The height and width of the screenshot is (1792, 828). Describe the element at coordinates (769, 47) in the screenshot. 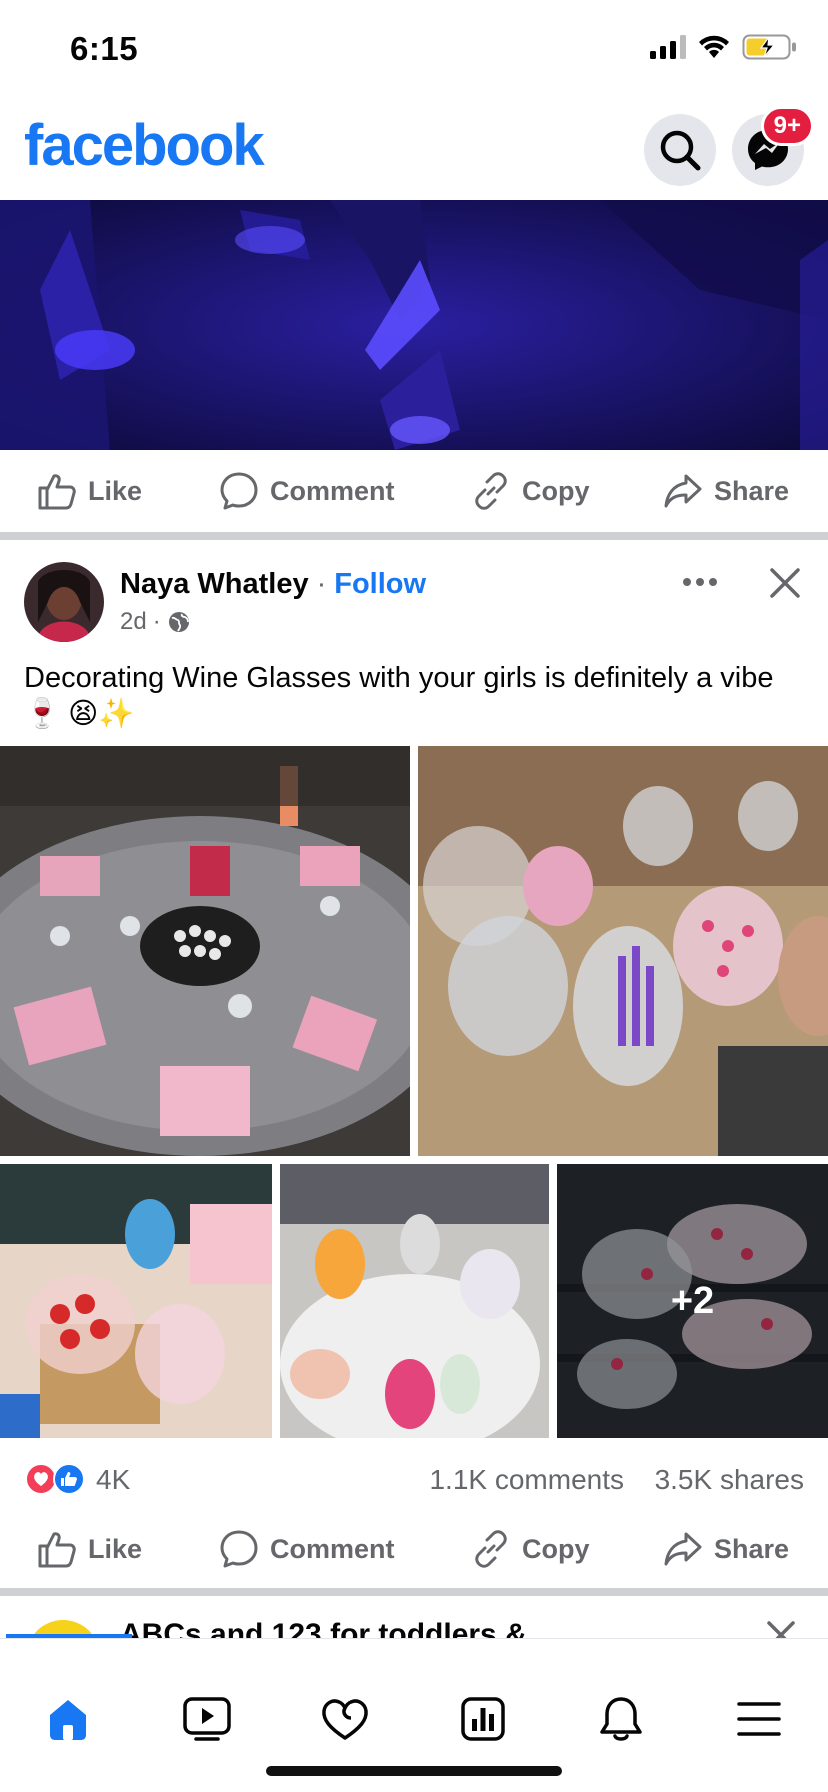

I see `battery-charging-icon` at that location.